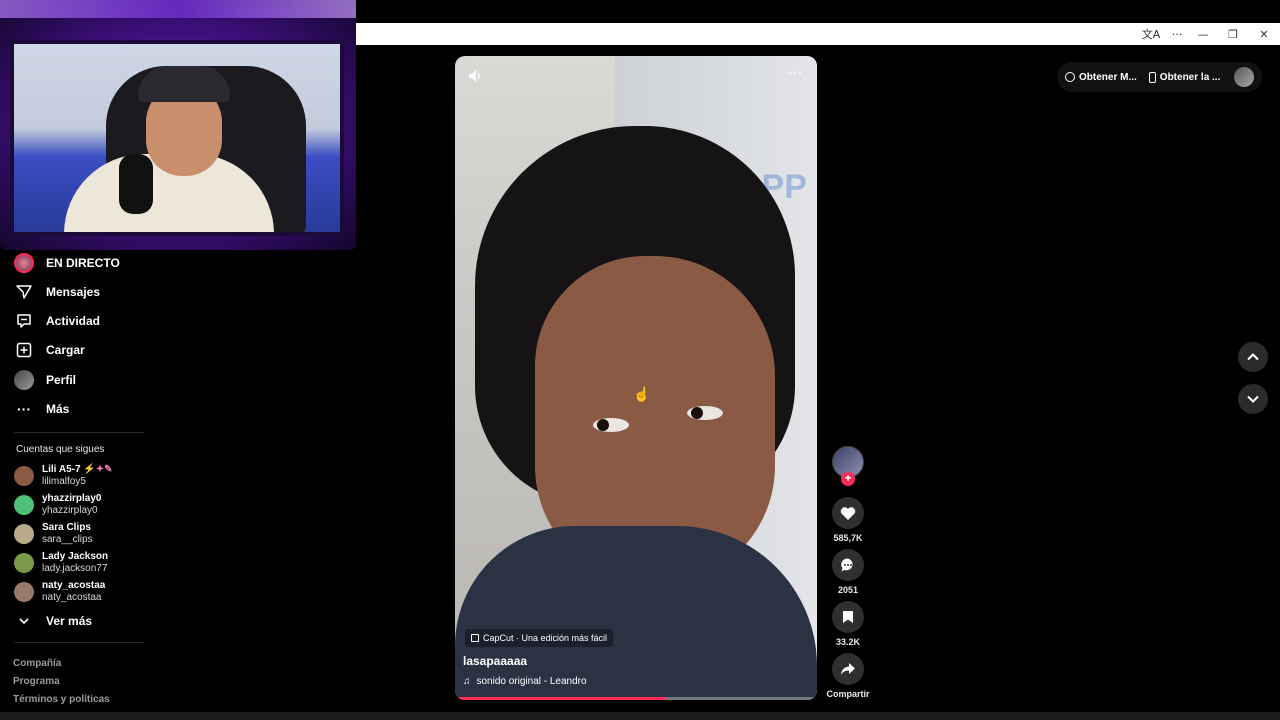 The width and height of the screenshot is (1280, 720). What do you see at coordinates (848, 642) in the screenshot?
I see `save-count: 33.2K` at bounding box center [848, 642].